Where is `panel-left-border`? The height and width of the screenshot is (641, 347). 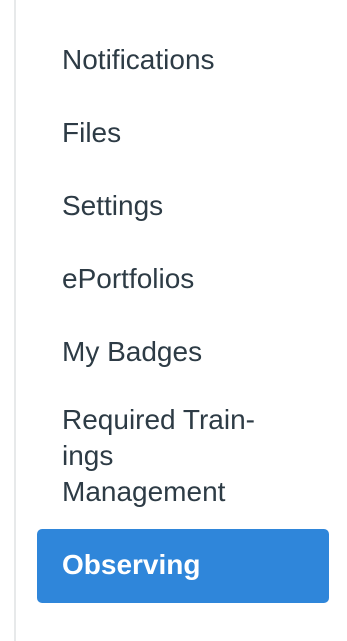 panel-left-border is located at coordinates (15, 320).